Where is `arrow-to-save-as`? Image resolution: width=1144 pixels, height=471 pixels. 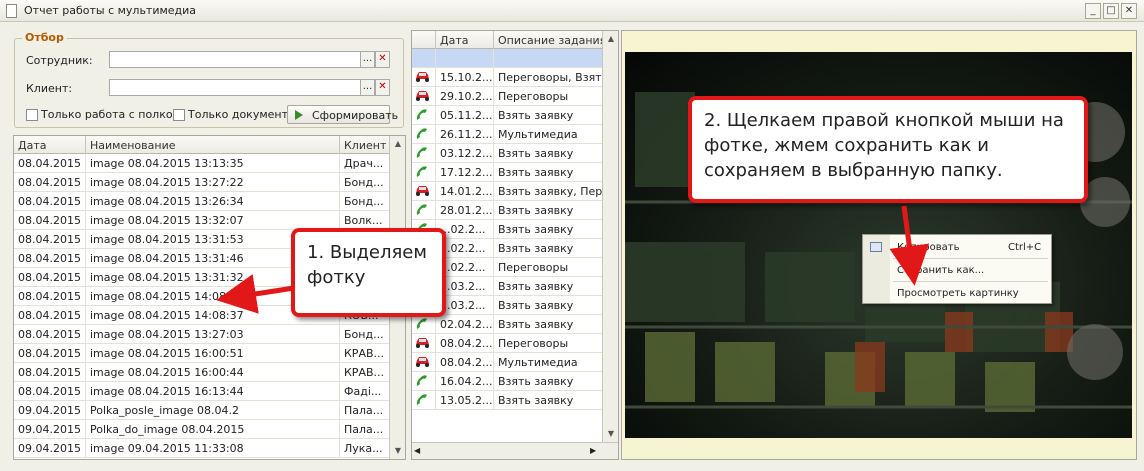
arrow-to-save-as is located at coordinates (909, 245).